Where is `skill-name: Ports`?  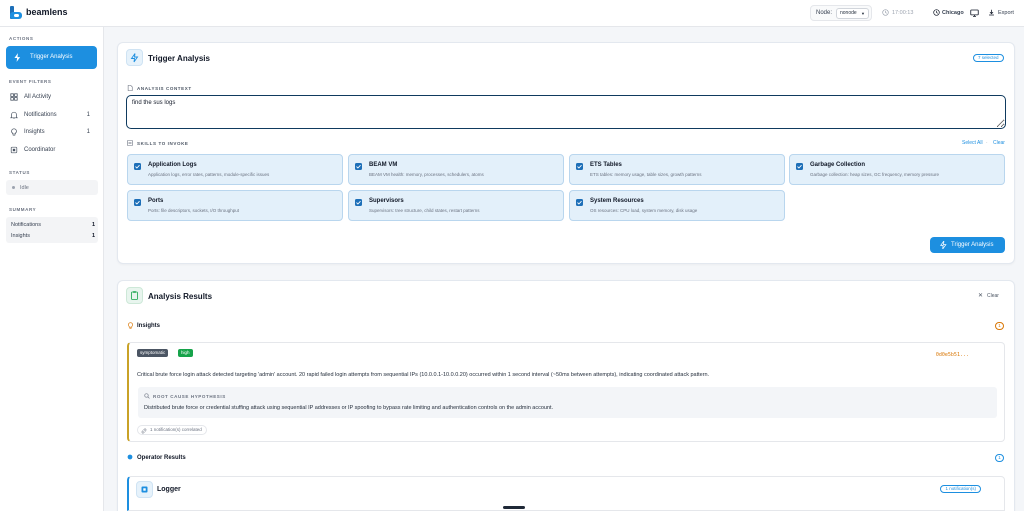
skill-name: Ports is located at coordinates (156, 201).